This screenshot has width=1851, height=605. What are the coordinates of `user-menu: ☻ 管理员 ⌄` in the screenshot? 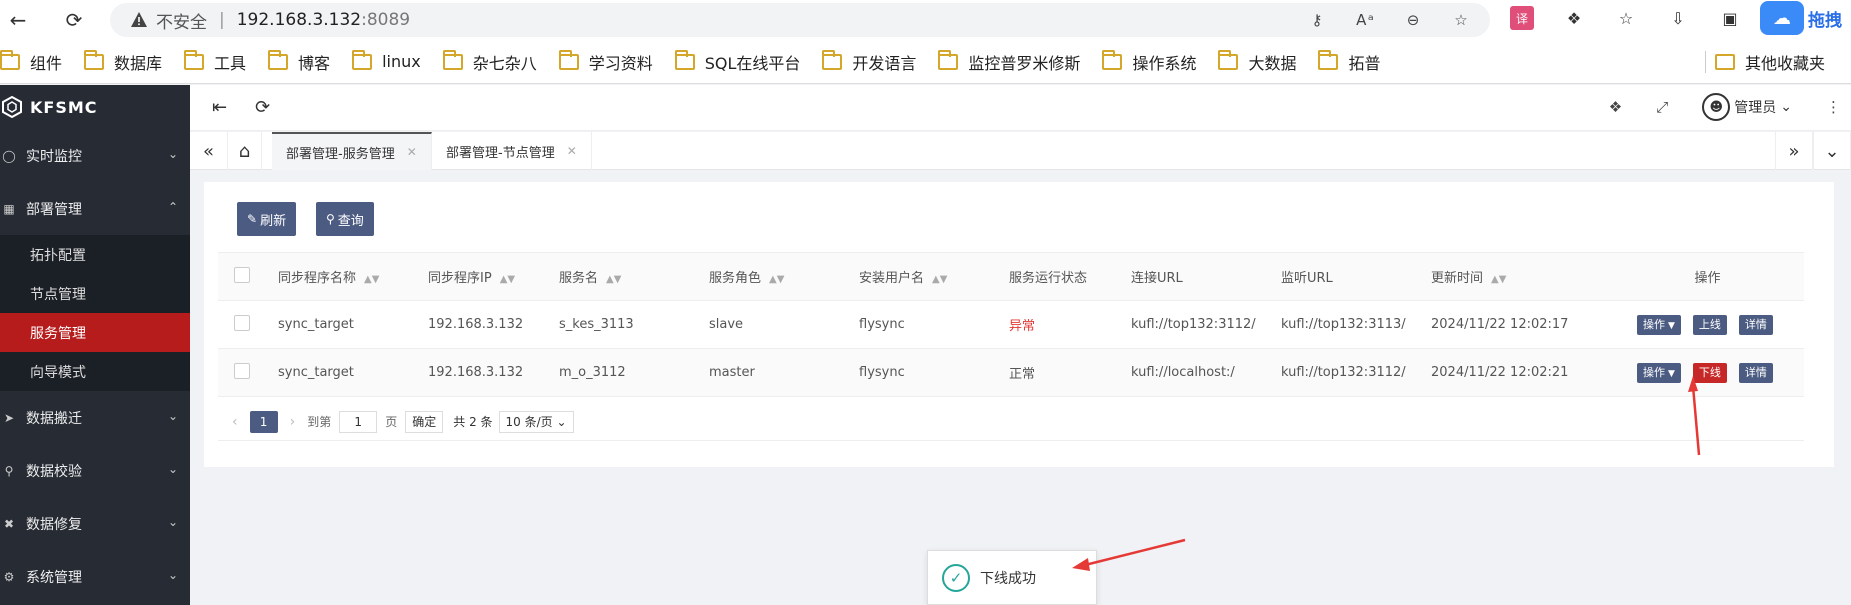 It's located at (1747, 107).